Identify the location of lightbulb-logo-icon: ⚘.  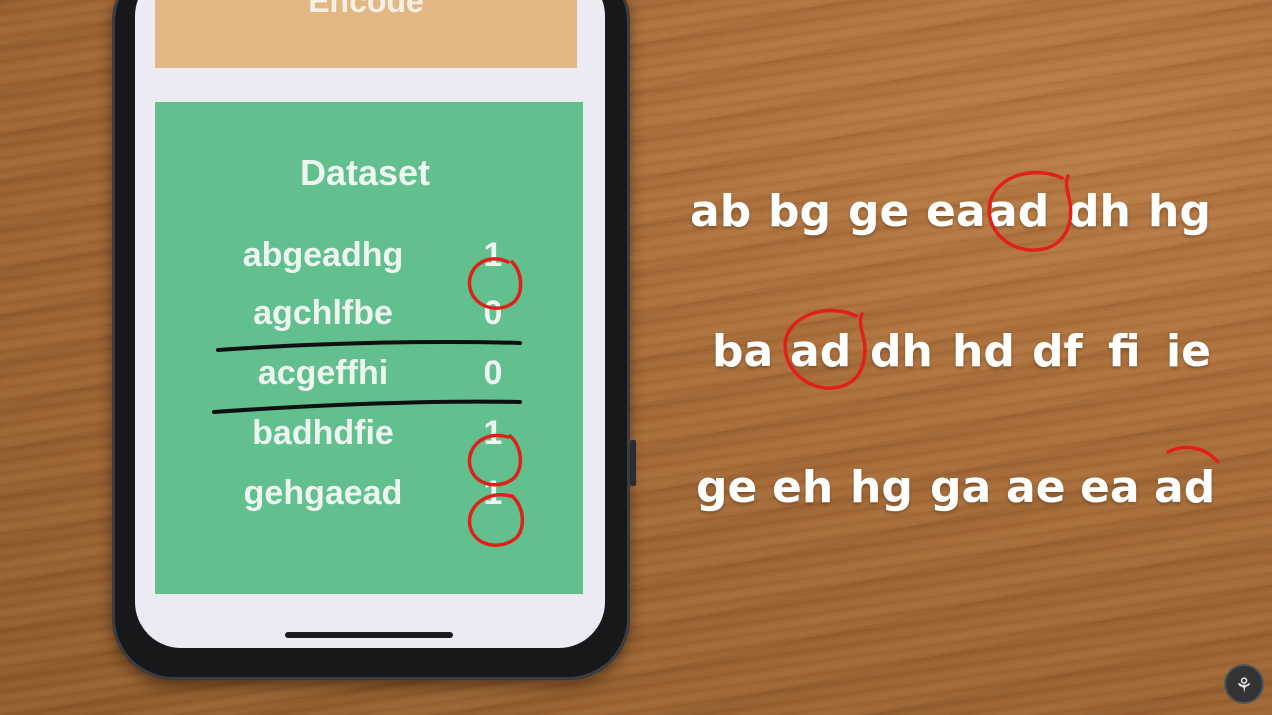
(1244, 684).